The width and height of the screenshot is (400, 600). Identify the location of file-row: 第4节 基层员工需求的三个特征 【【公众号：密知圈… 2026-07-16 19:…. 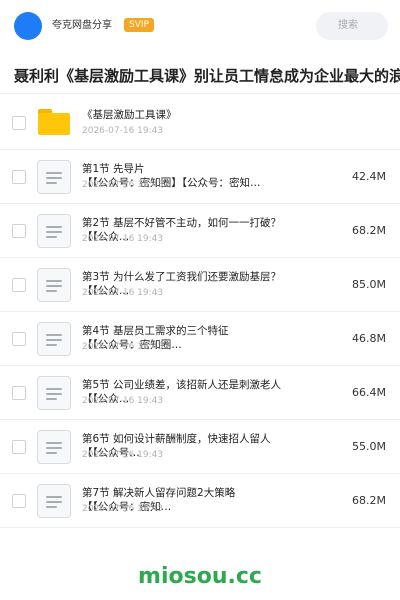
(200, 339).